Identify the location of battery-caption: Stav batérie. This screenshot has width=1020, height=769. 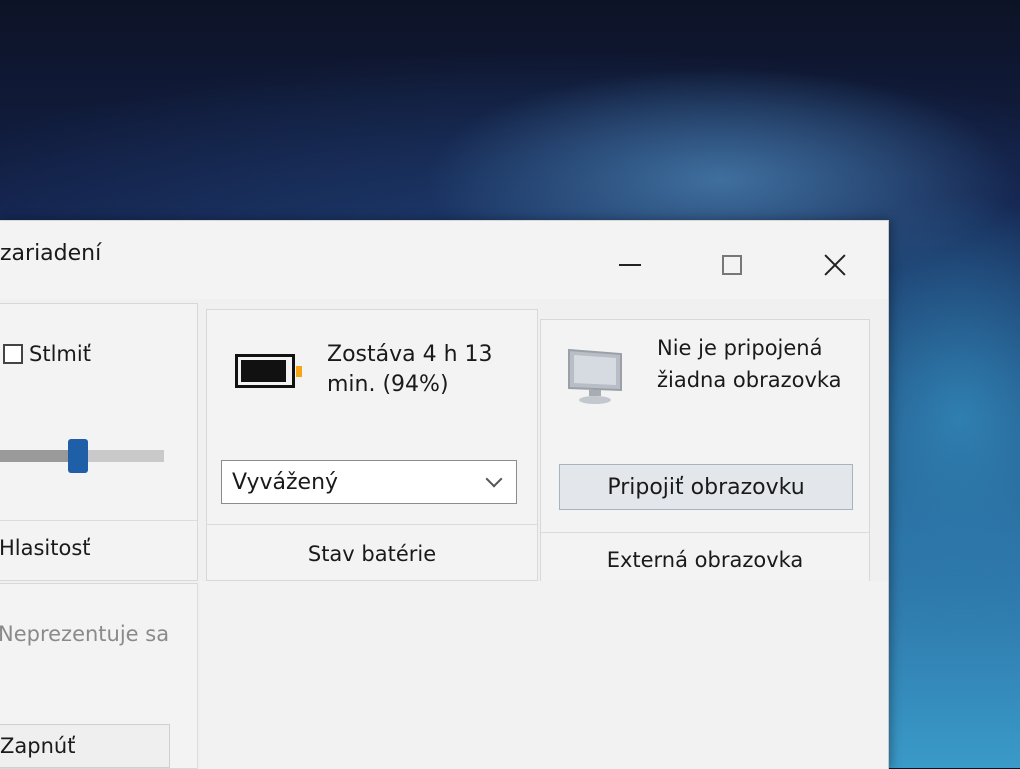
(372, 554).